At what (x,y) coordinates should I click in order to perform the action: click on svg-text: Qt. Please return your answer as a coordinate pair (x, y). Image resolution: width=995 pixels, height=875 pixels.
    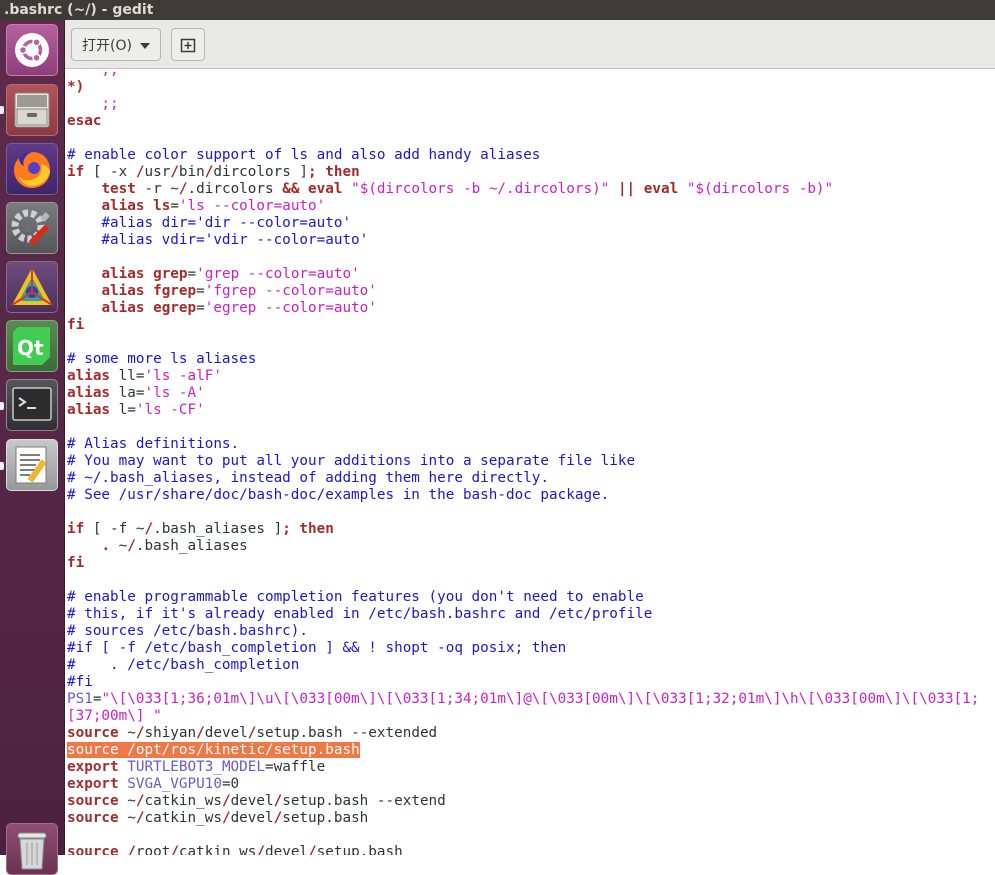
    Looking at the image, I should click on (30, 348).